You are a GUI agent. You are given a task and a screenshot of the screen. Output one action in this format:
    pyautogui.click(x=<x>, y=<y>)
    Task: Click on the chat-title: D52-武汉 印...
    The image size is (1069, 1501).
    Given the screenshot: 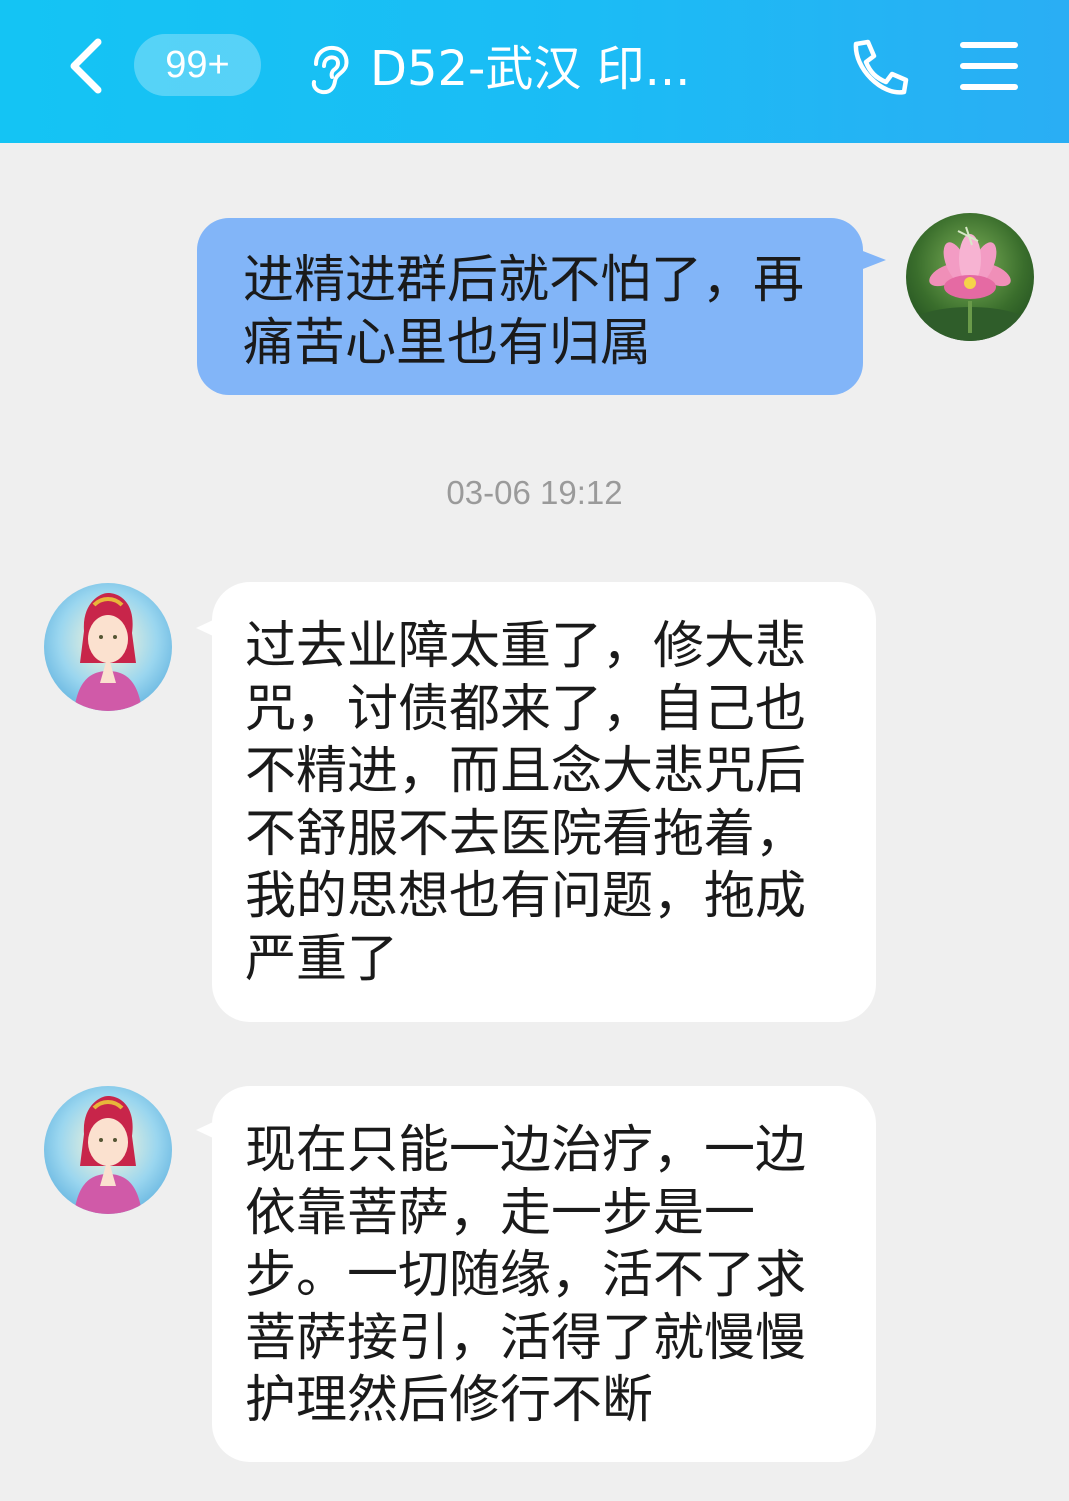 What is the action you would take?
    pyautogui.click(x=530, y=69)
    